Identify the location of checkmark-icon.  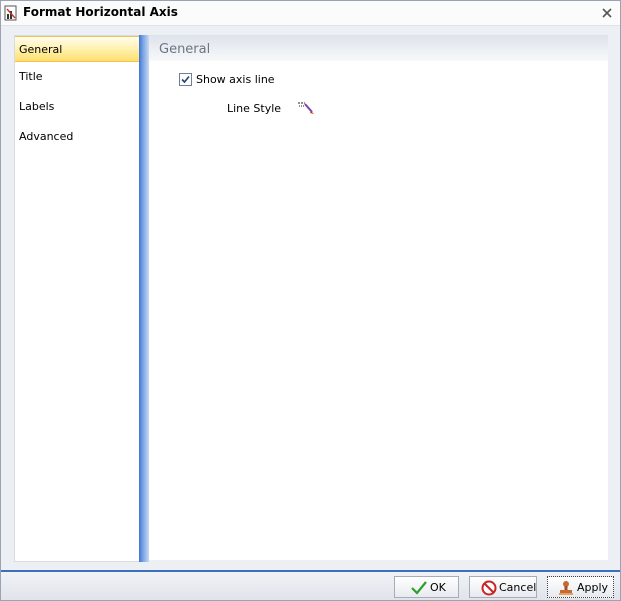
(419, 588).